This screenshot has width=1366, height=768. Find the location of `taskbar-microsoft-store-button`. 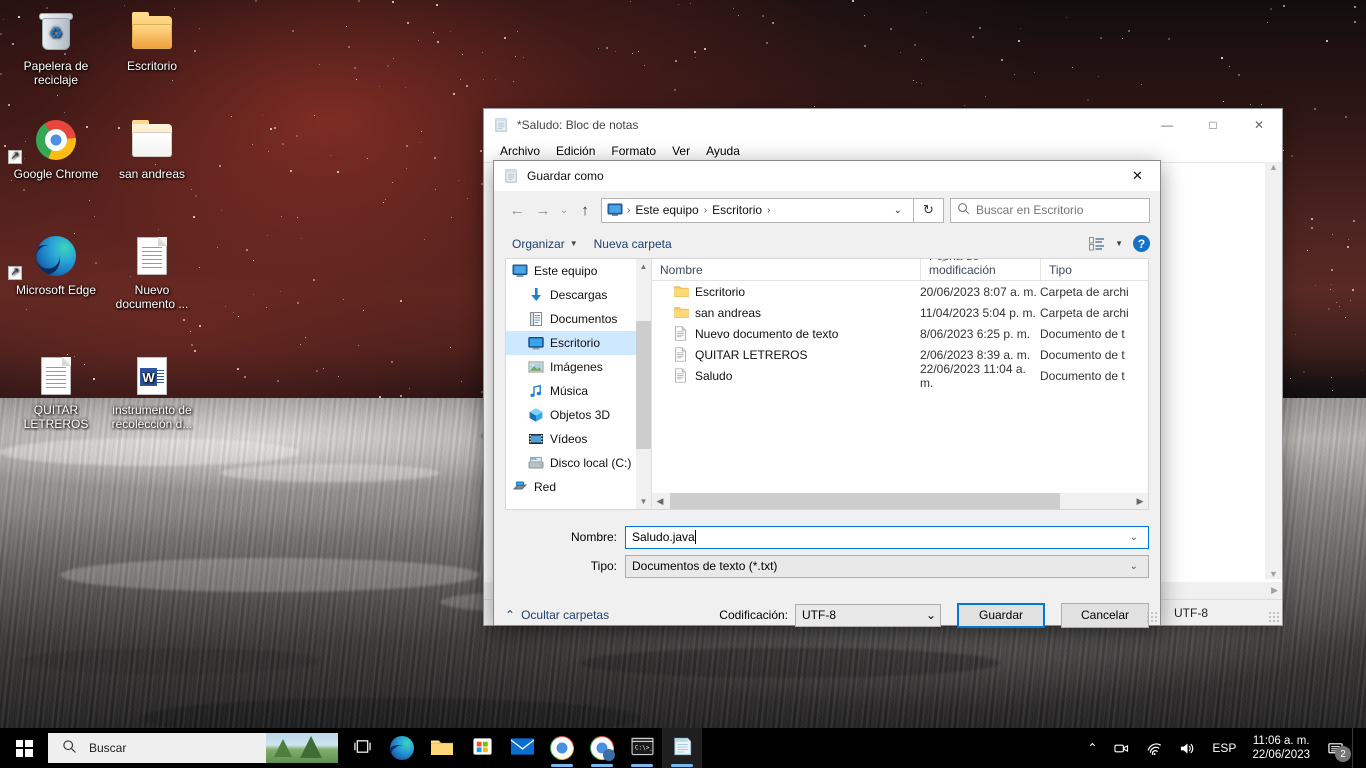

taskbar-microsoft-store-button is located at coordinates (482, 748).